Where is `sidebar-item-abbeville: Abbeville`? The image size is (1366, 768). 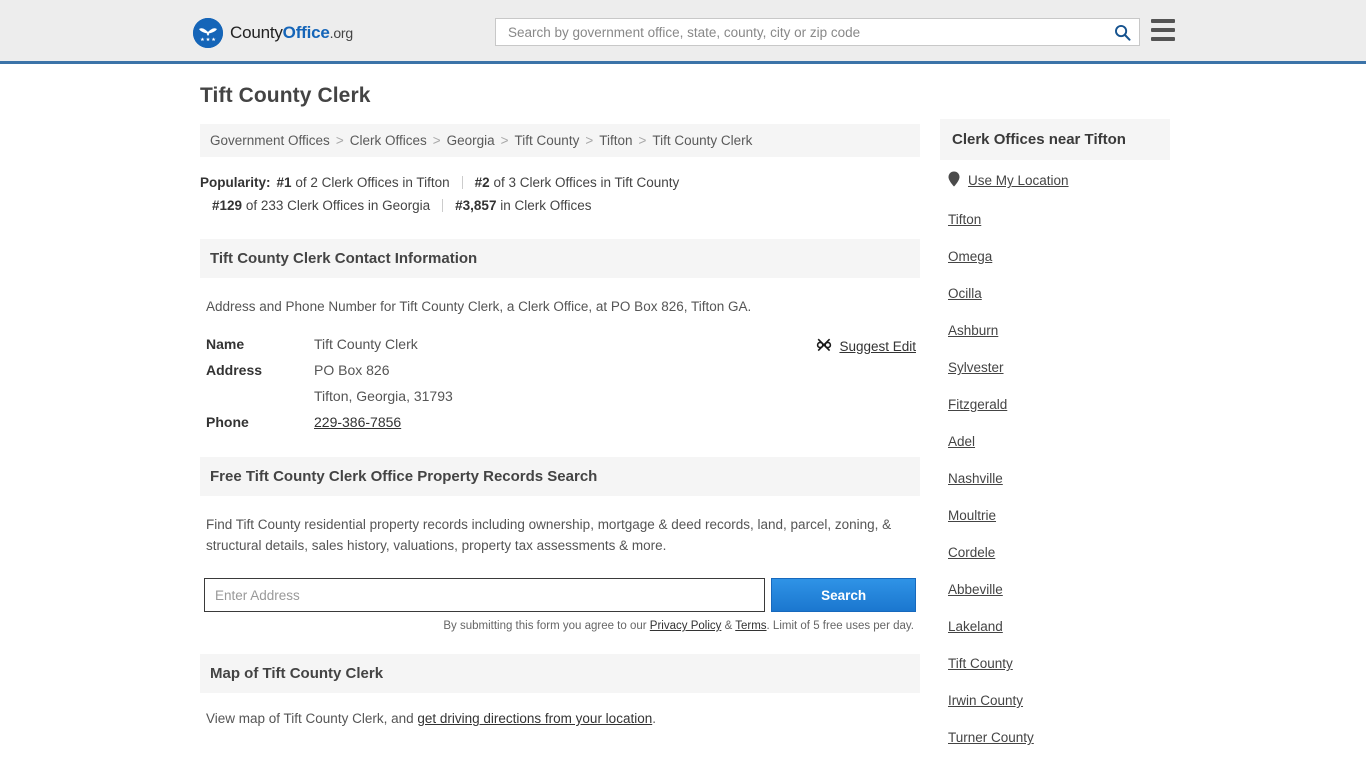 sidebar-item-abbeville: Abbeville is located at coordinates (1055, 589).